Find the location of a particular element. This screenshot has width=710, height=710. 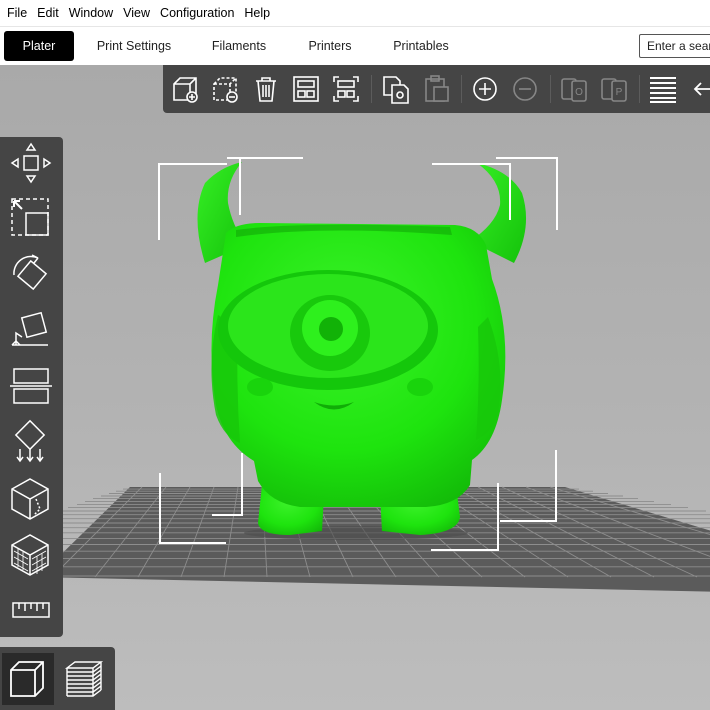

top-toolbar: O P is located at coordinates (436, 89).